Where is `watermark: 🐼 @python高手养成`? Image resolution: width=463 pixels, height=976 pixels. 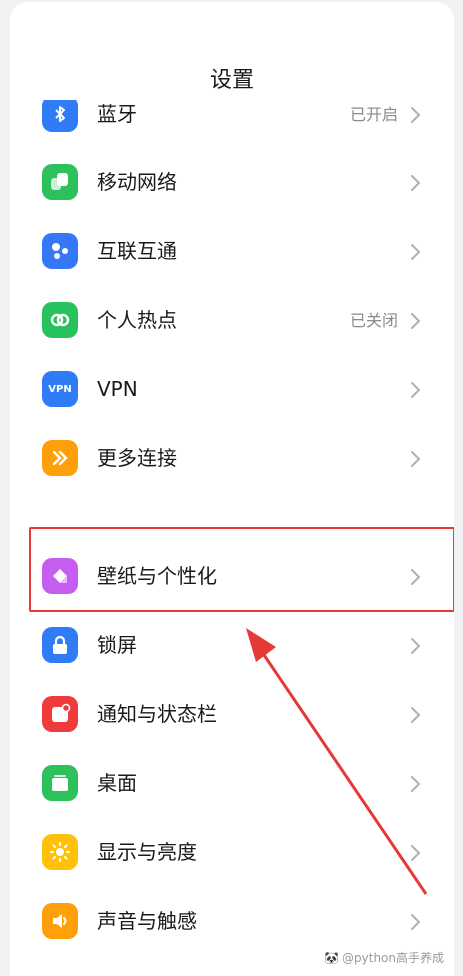
watermark: 🐼 @python高手养成 is located at coordinates (384, 957).